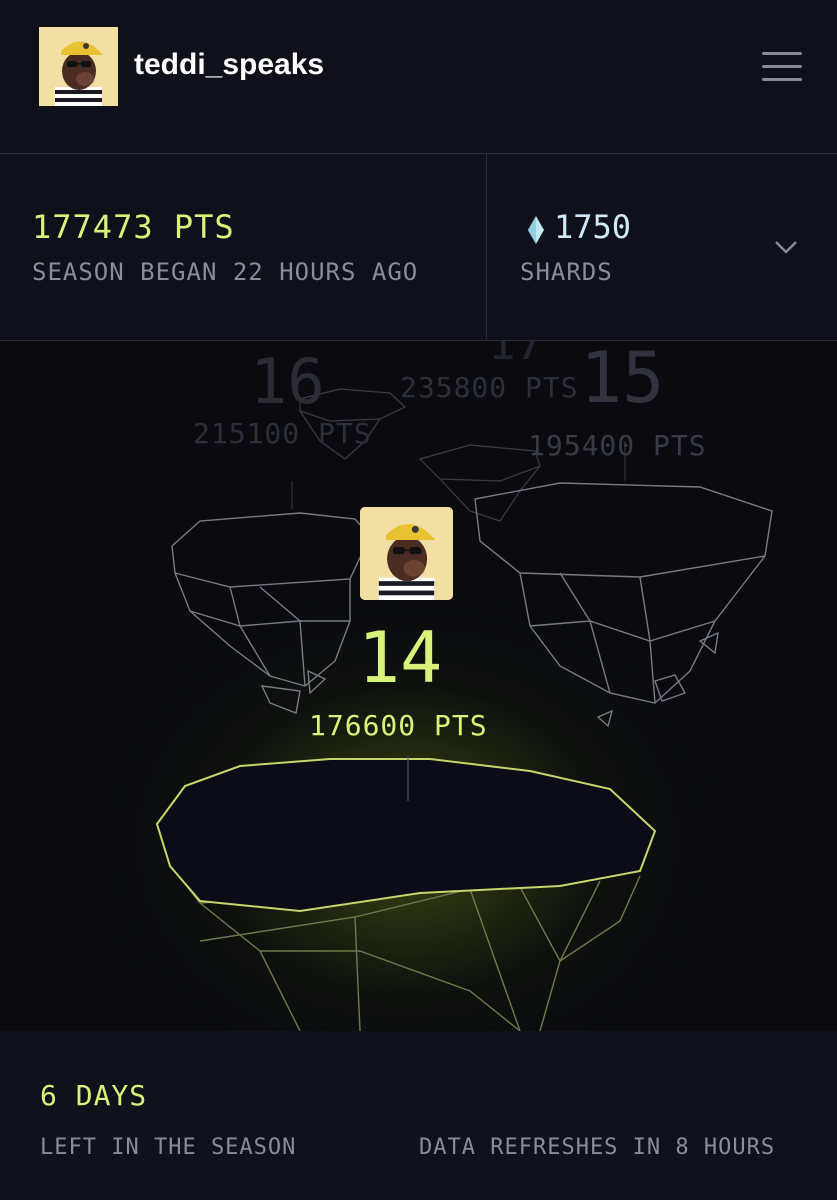 The width and height of the screenshot is (837, 1200). Describe the element at coordinates (400, 658) in the screenshot. I see `current-rank: 14` at that location.